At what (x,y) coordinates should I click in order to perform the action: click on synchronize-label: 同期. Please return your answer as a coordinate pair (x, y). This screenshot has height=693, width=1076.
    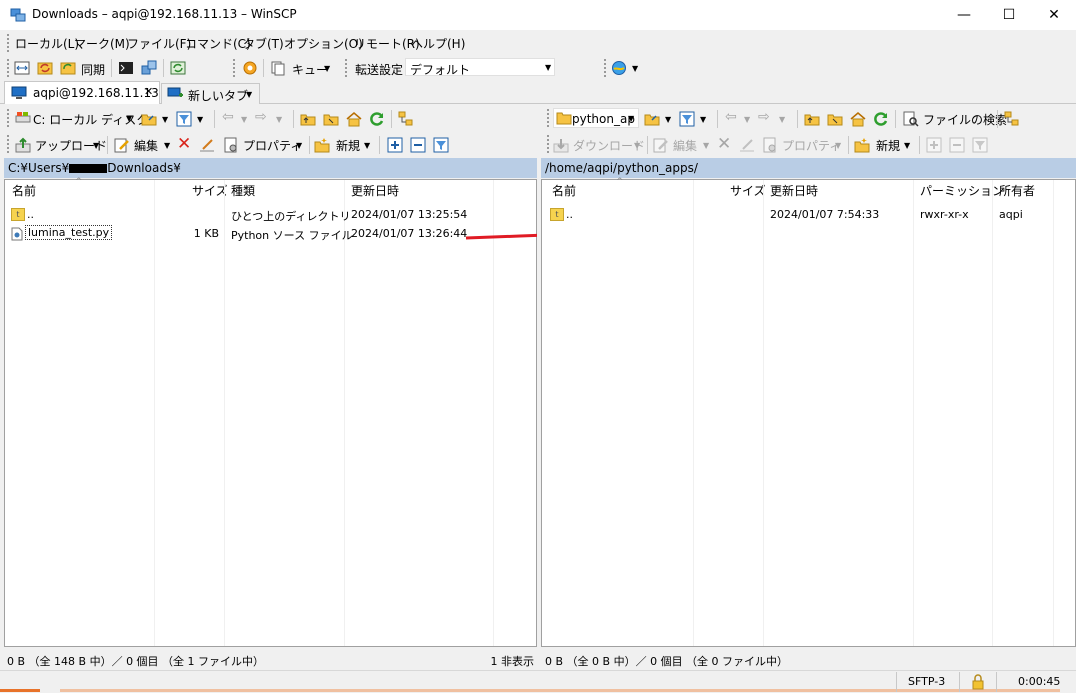
    Looking at the image, I should click on (93, 69).